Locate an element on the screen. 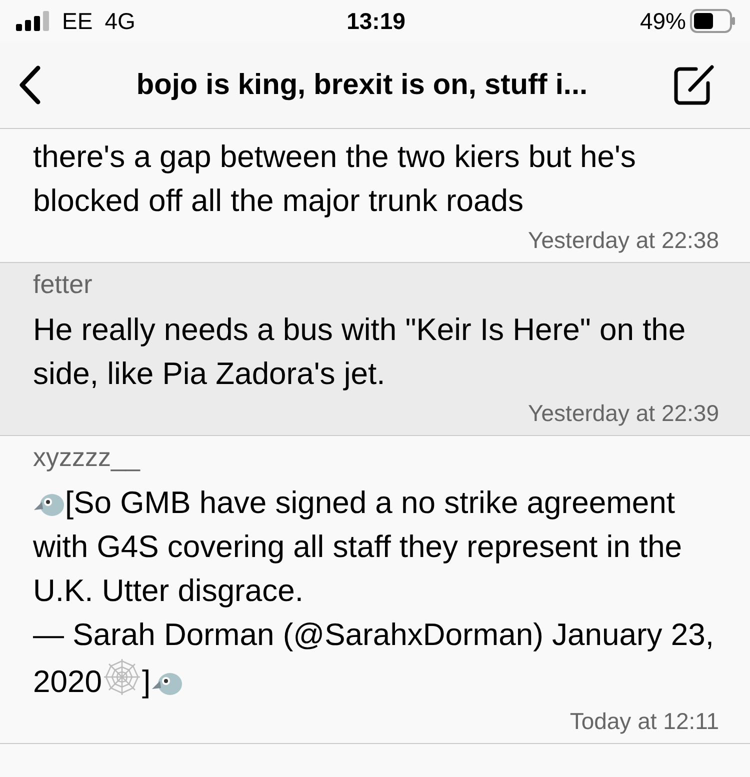 This screenshot has height=777, width=750. message-timestamp: Today at 12:11 is located at coordinates (644, 721).